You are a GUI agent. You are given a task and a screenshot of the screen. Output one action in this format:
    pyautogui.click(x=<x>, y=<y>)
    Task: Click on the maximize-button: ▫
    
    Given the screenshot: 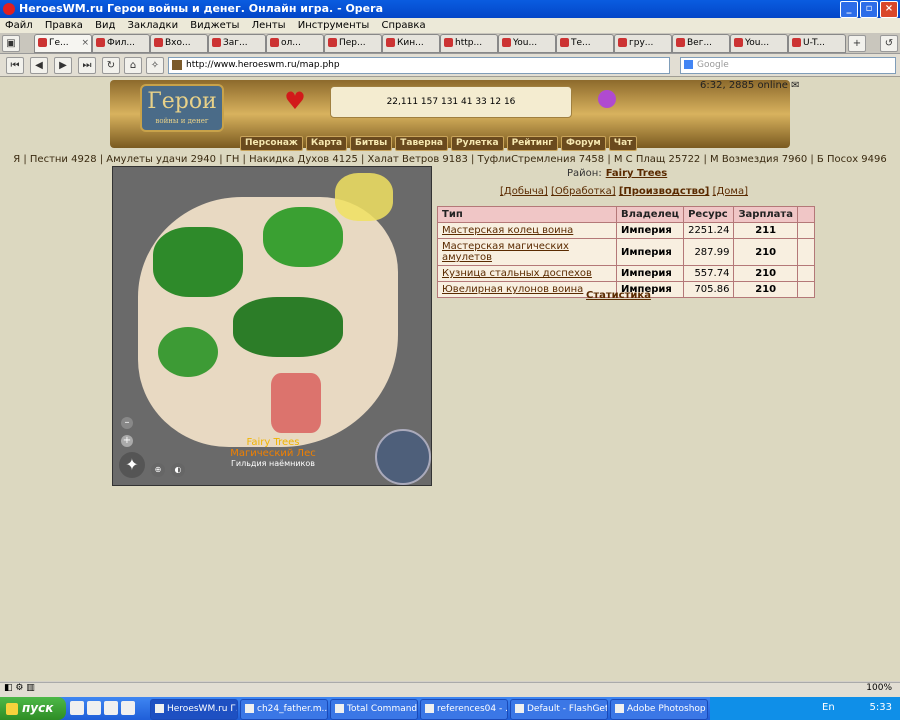 What is the action you would take?
    pyautogui.click(x=869, y=9)
    